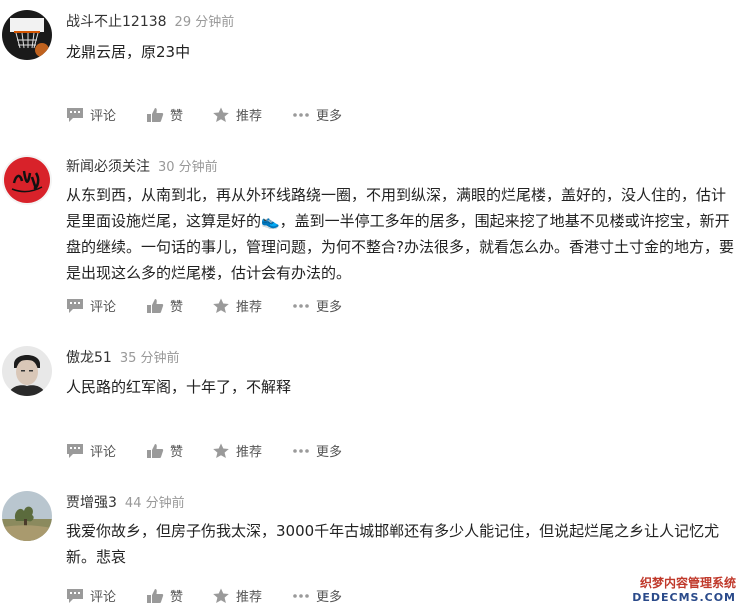 This screenshot has width=740, height=612. What do you see at coordinates (128, 52) in the screenshot?
I see `comment-text: 龙鼎云居，原23中` at bounding box center [128, 52].